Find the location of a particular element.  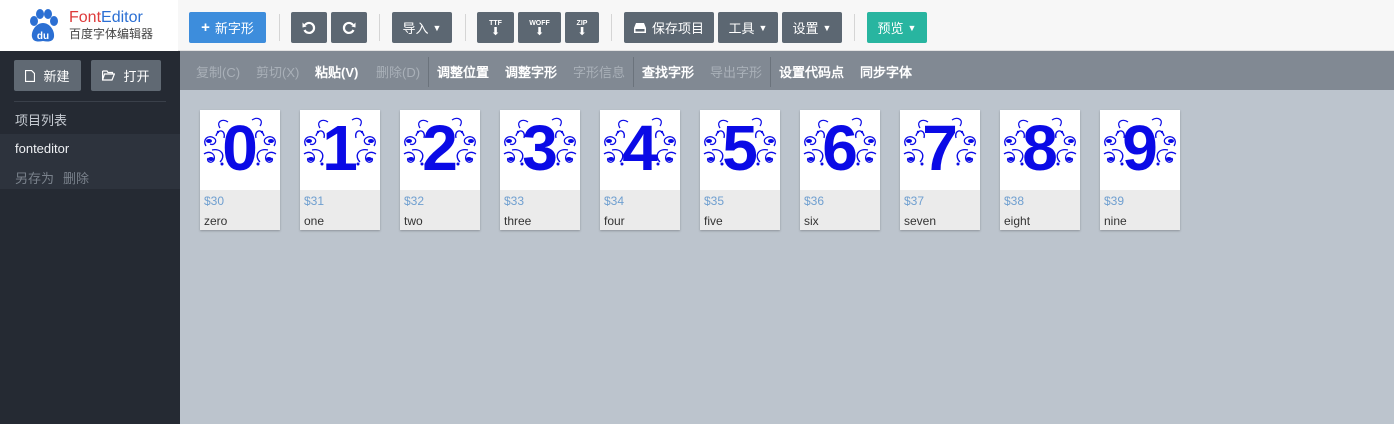

glyph-name: four is located at coordinates (614, 221).